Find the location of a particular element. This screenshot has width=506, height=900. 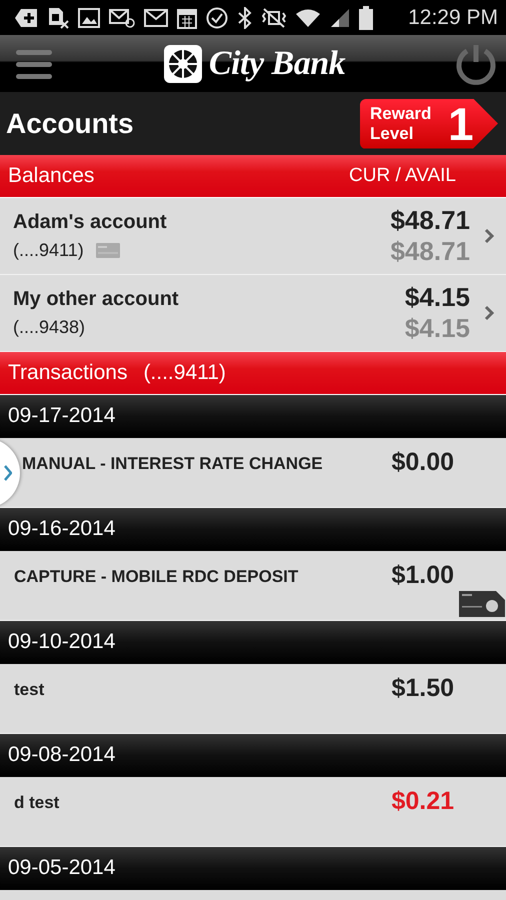

transaction-amount: $0.21 is located at coordinates (422, 801).